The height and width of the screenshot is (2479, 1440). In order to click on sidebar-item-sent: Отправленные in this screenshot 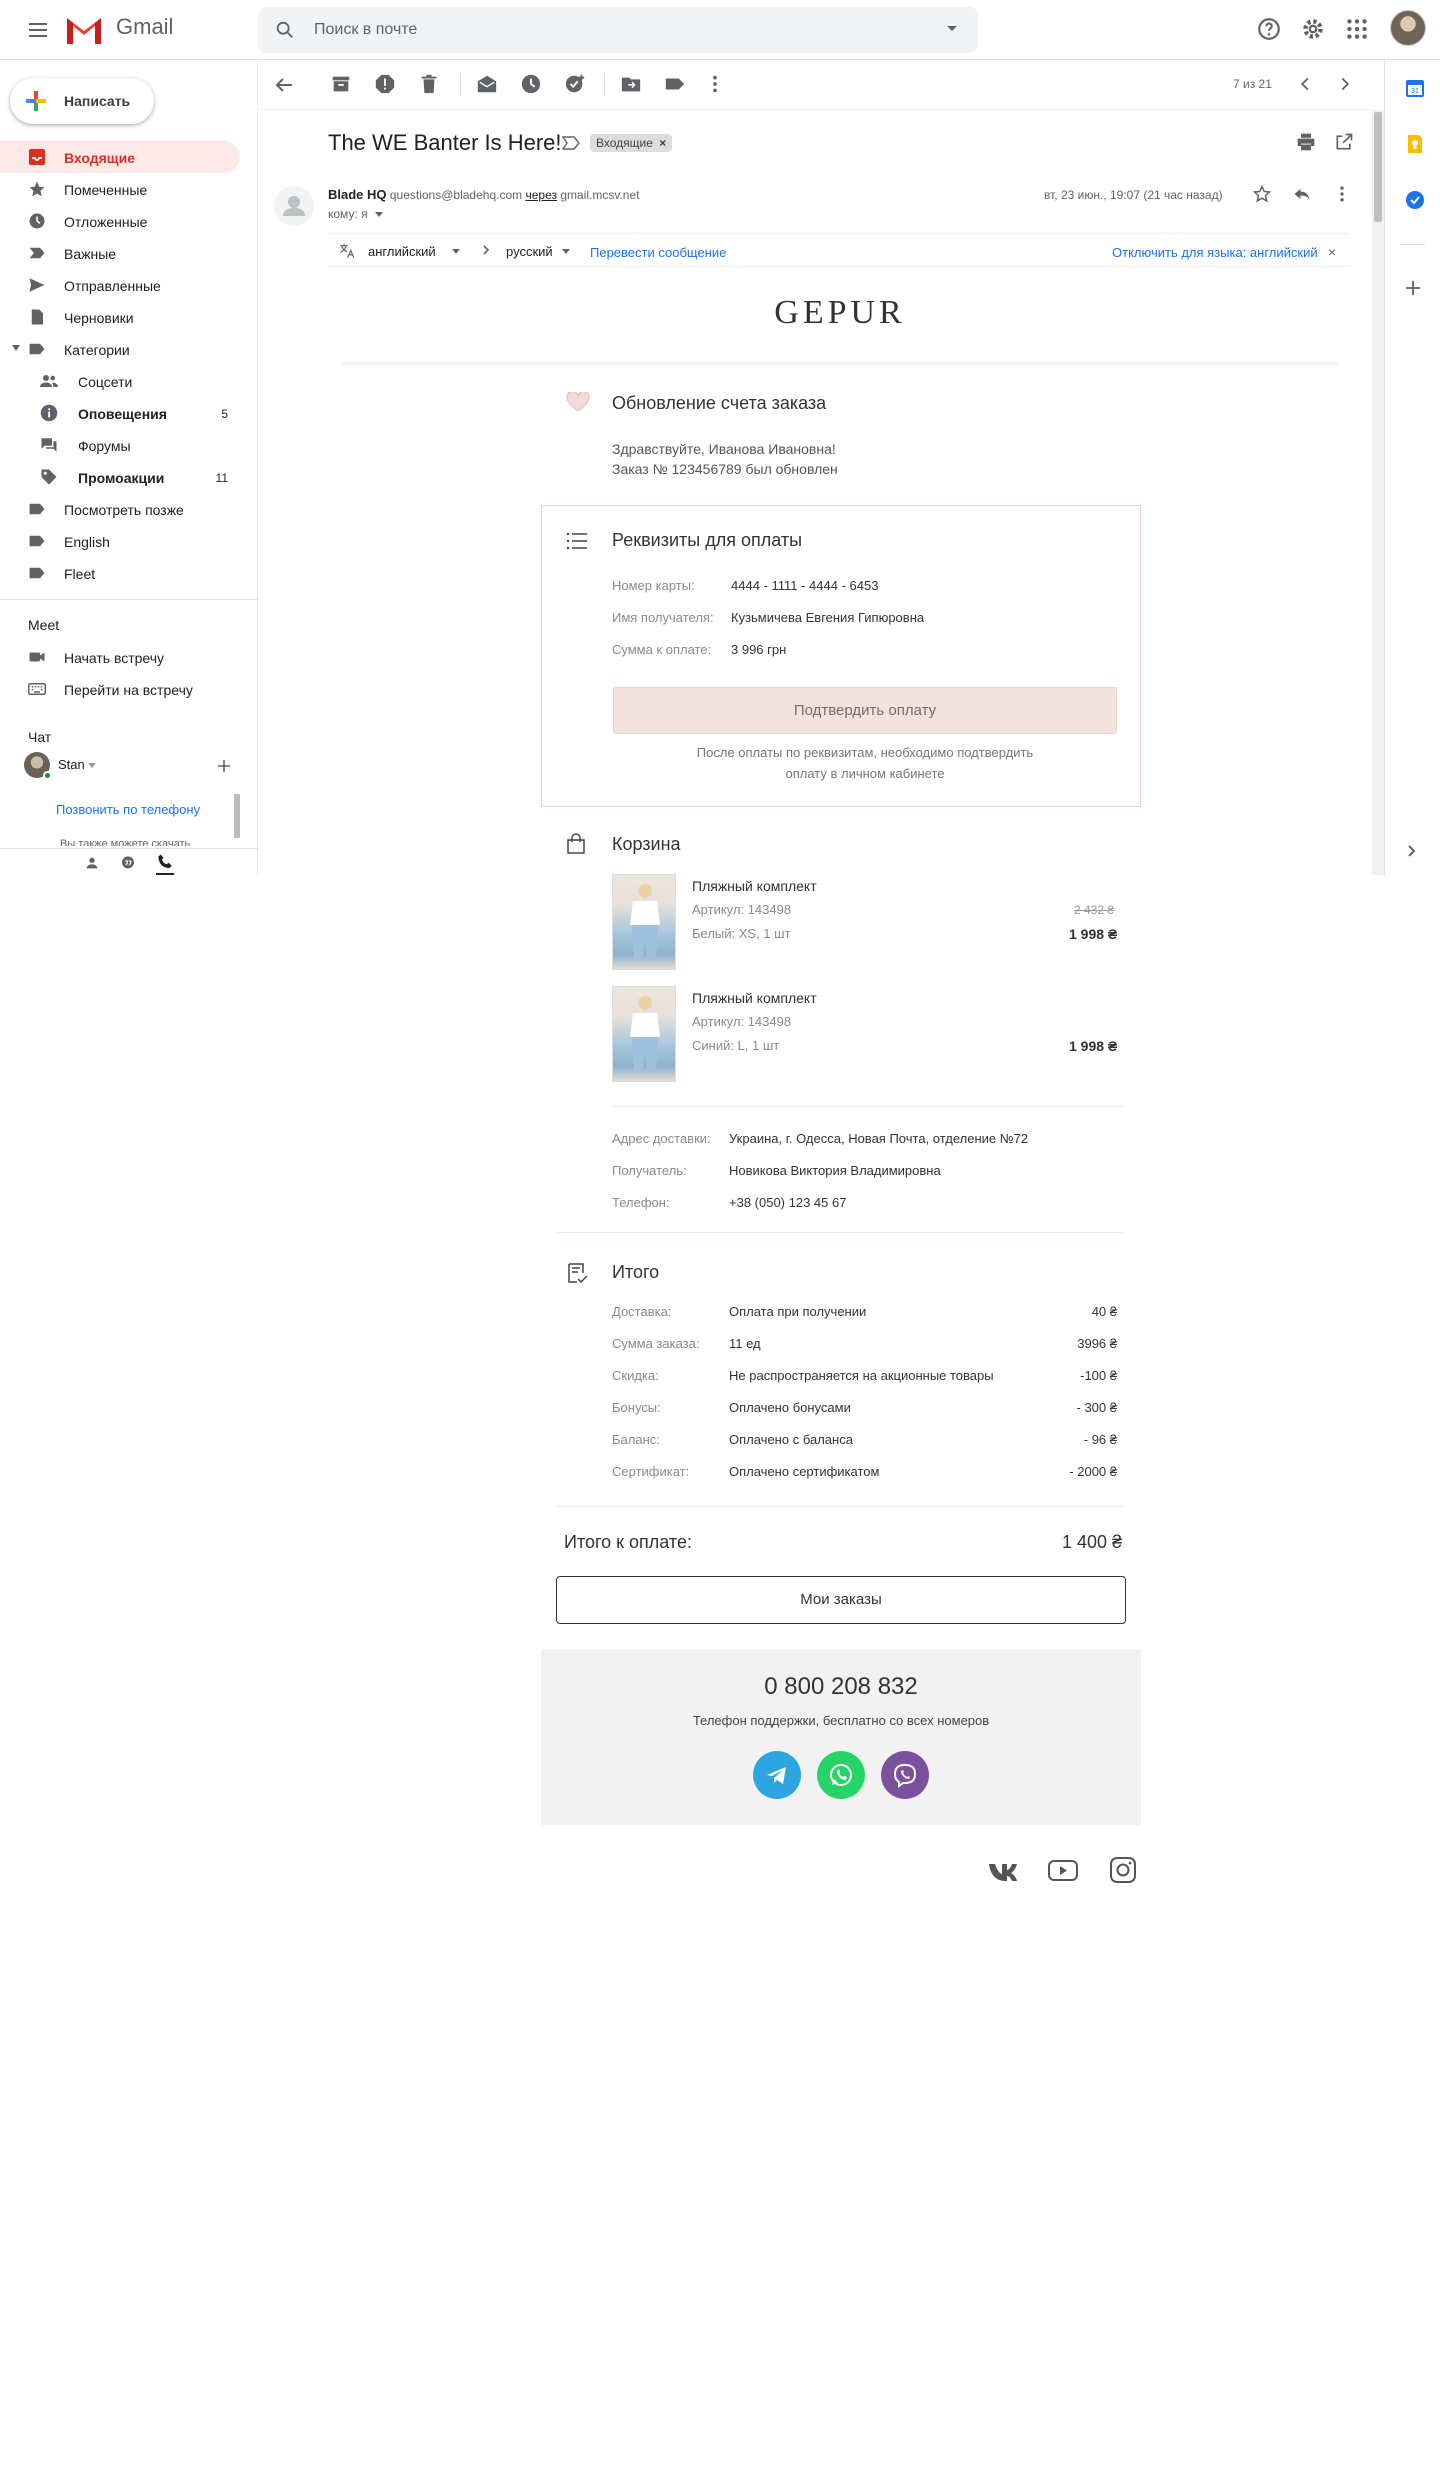, I will do `click(120, 285)`.